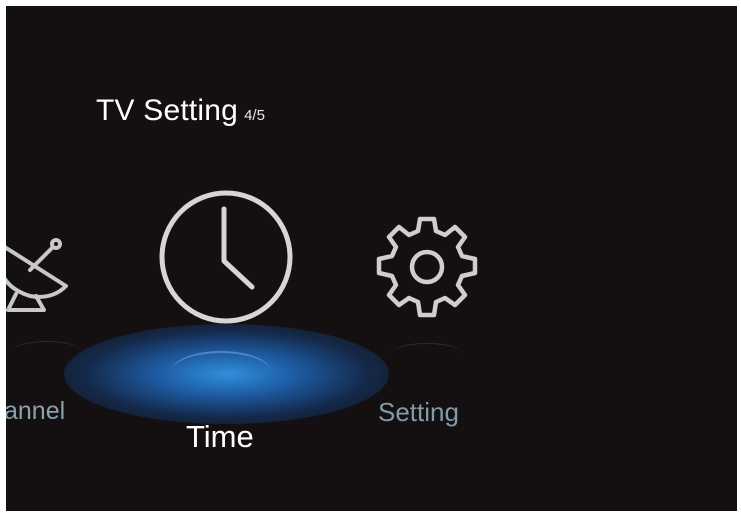 Image resolution: width=741 pixels, height=514 pixels. I want to click on menu-item-label: annel, so click(36, 411).